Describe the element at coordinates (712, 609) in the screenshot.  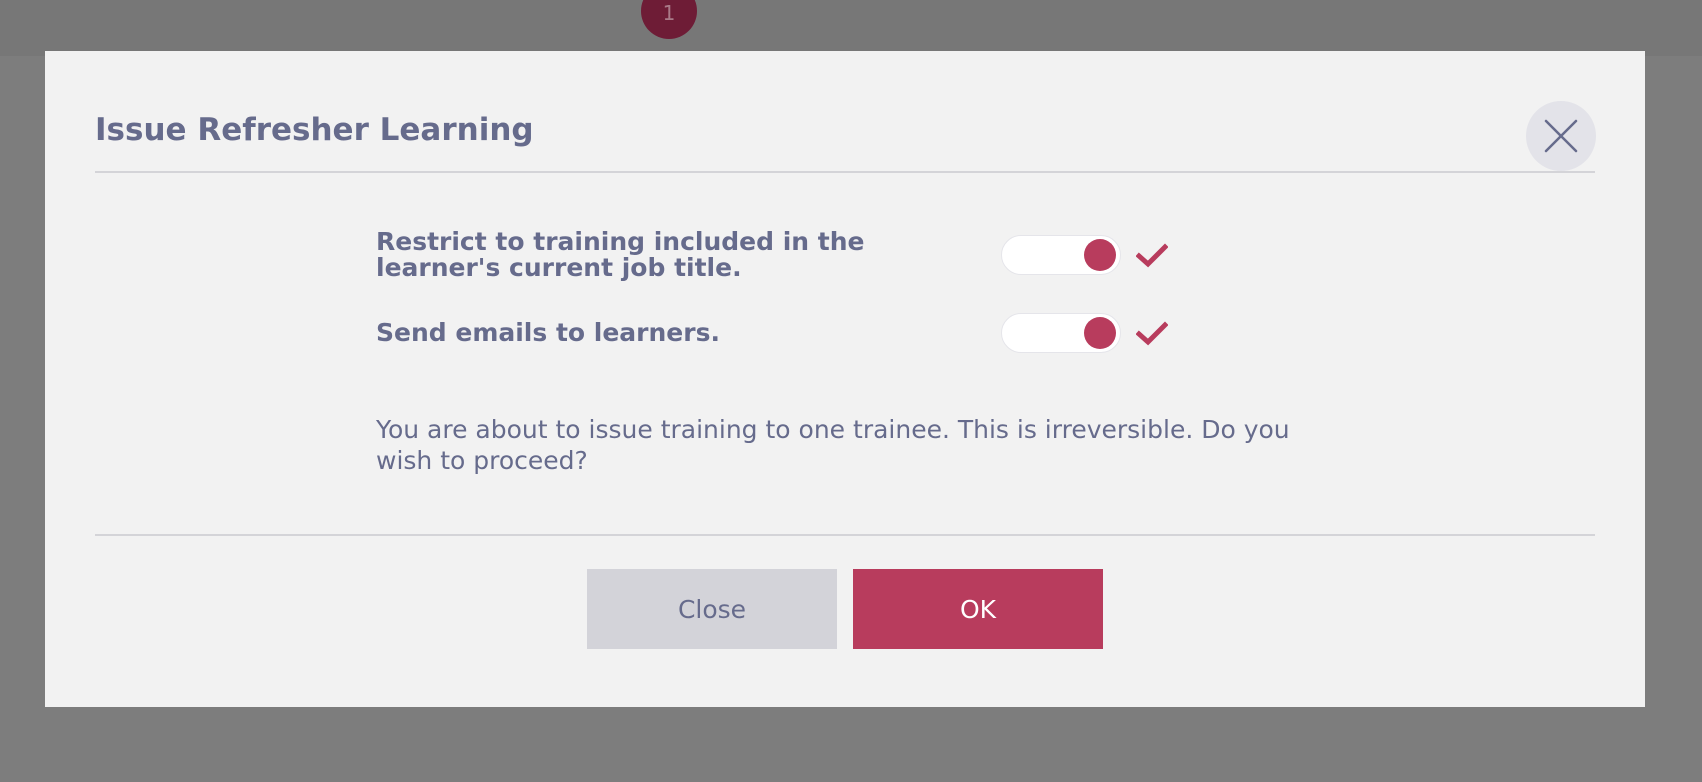
I see `close-button: Close` at that location.